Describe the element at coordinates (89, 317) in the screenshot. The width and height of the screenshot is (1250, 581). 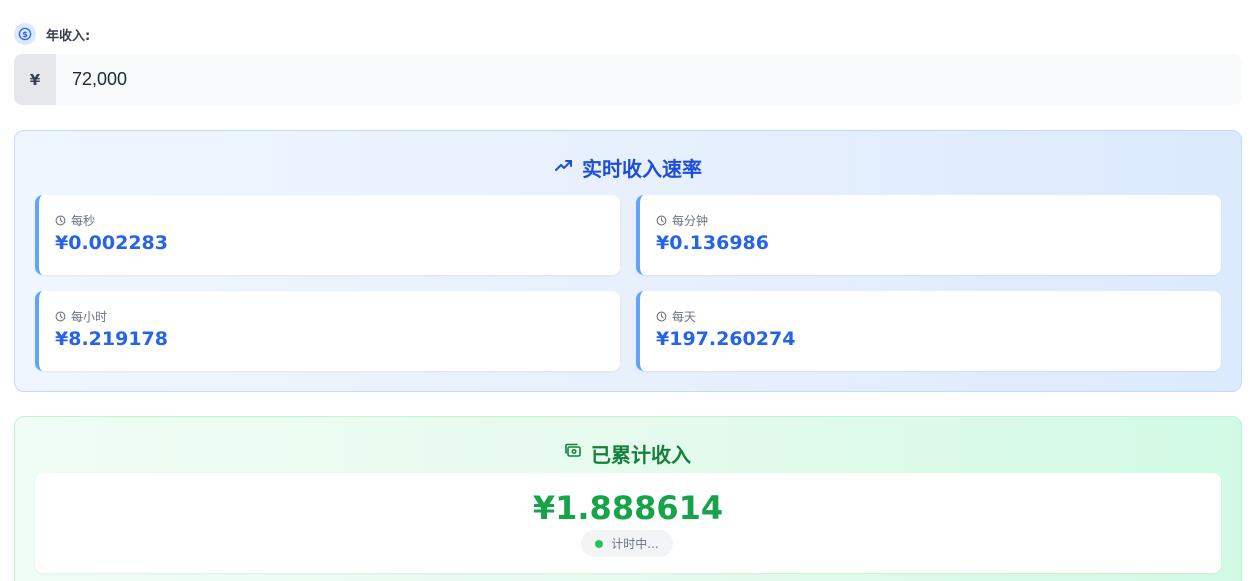
I see `card-label: 每小时` at that location.